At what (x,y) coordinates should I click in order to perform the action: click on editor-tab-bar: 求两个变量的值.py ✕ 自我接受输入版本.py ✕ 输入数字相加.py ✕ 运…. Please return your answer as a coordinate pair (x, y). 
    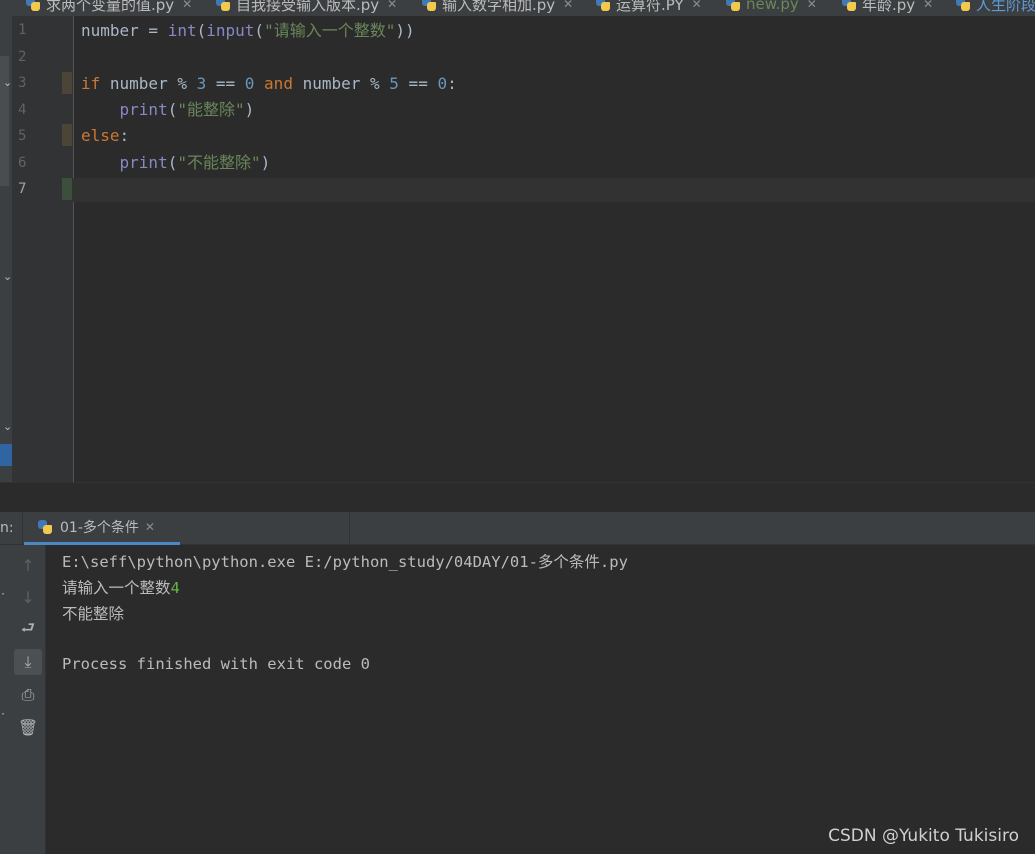
    Looking at the image, I should click on (517, 8).